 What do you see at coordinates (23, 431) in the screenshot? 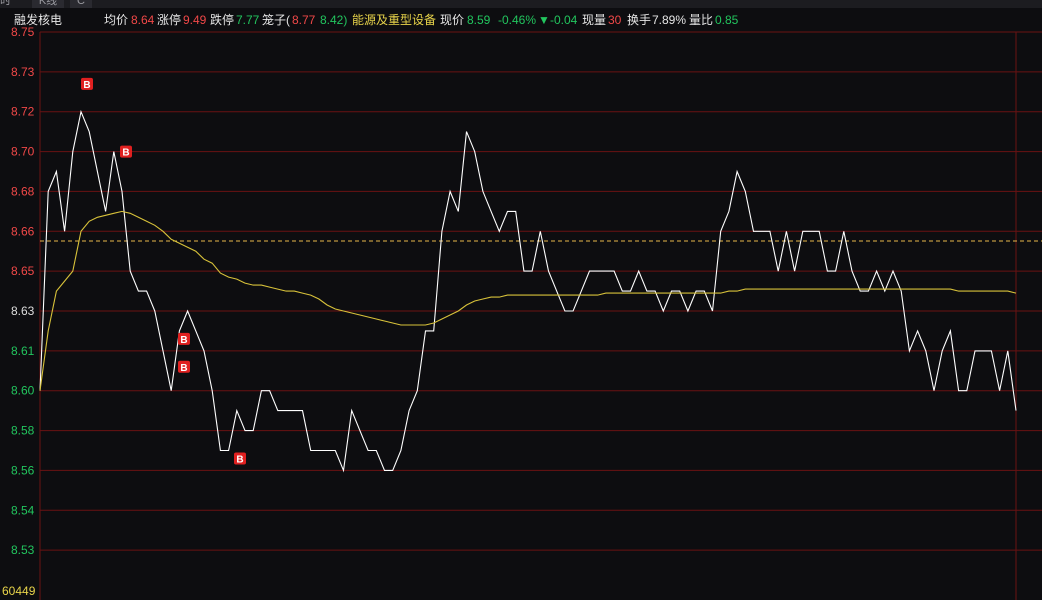
I see `y-tick-label: 8.58` at bounding box center [23, 431].